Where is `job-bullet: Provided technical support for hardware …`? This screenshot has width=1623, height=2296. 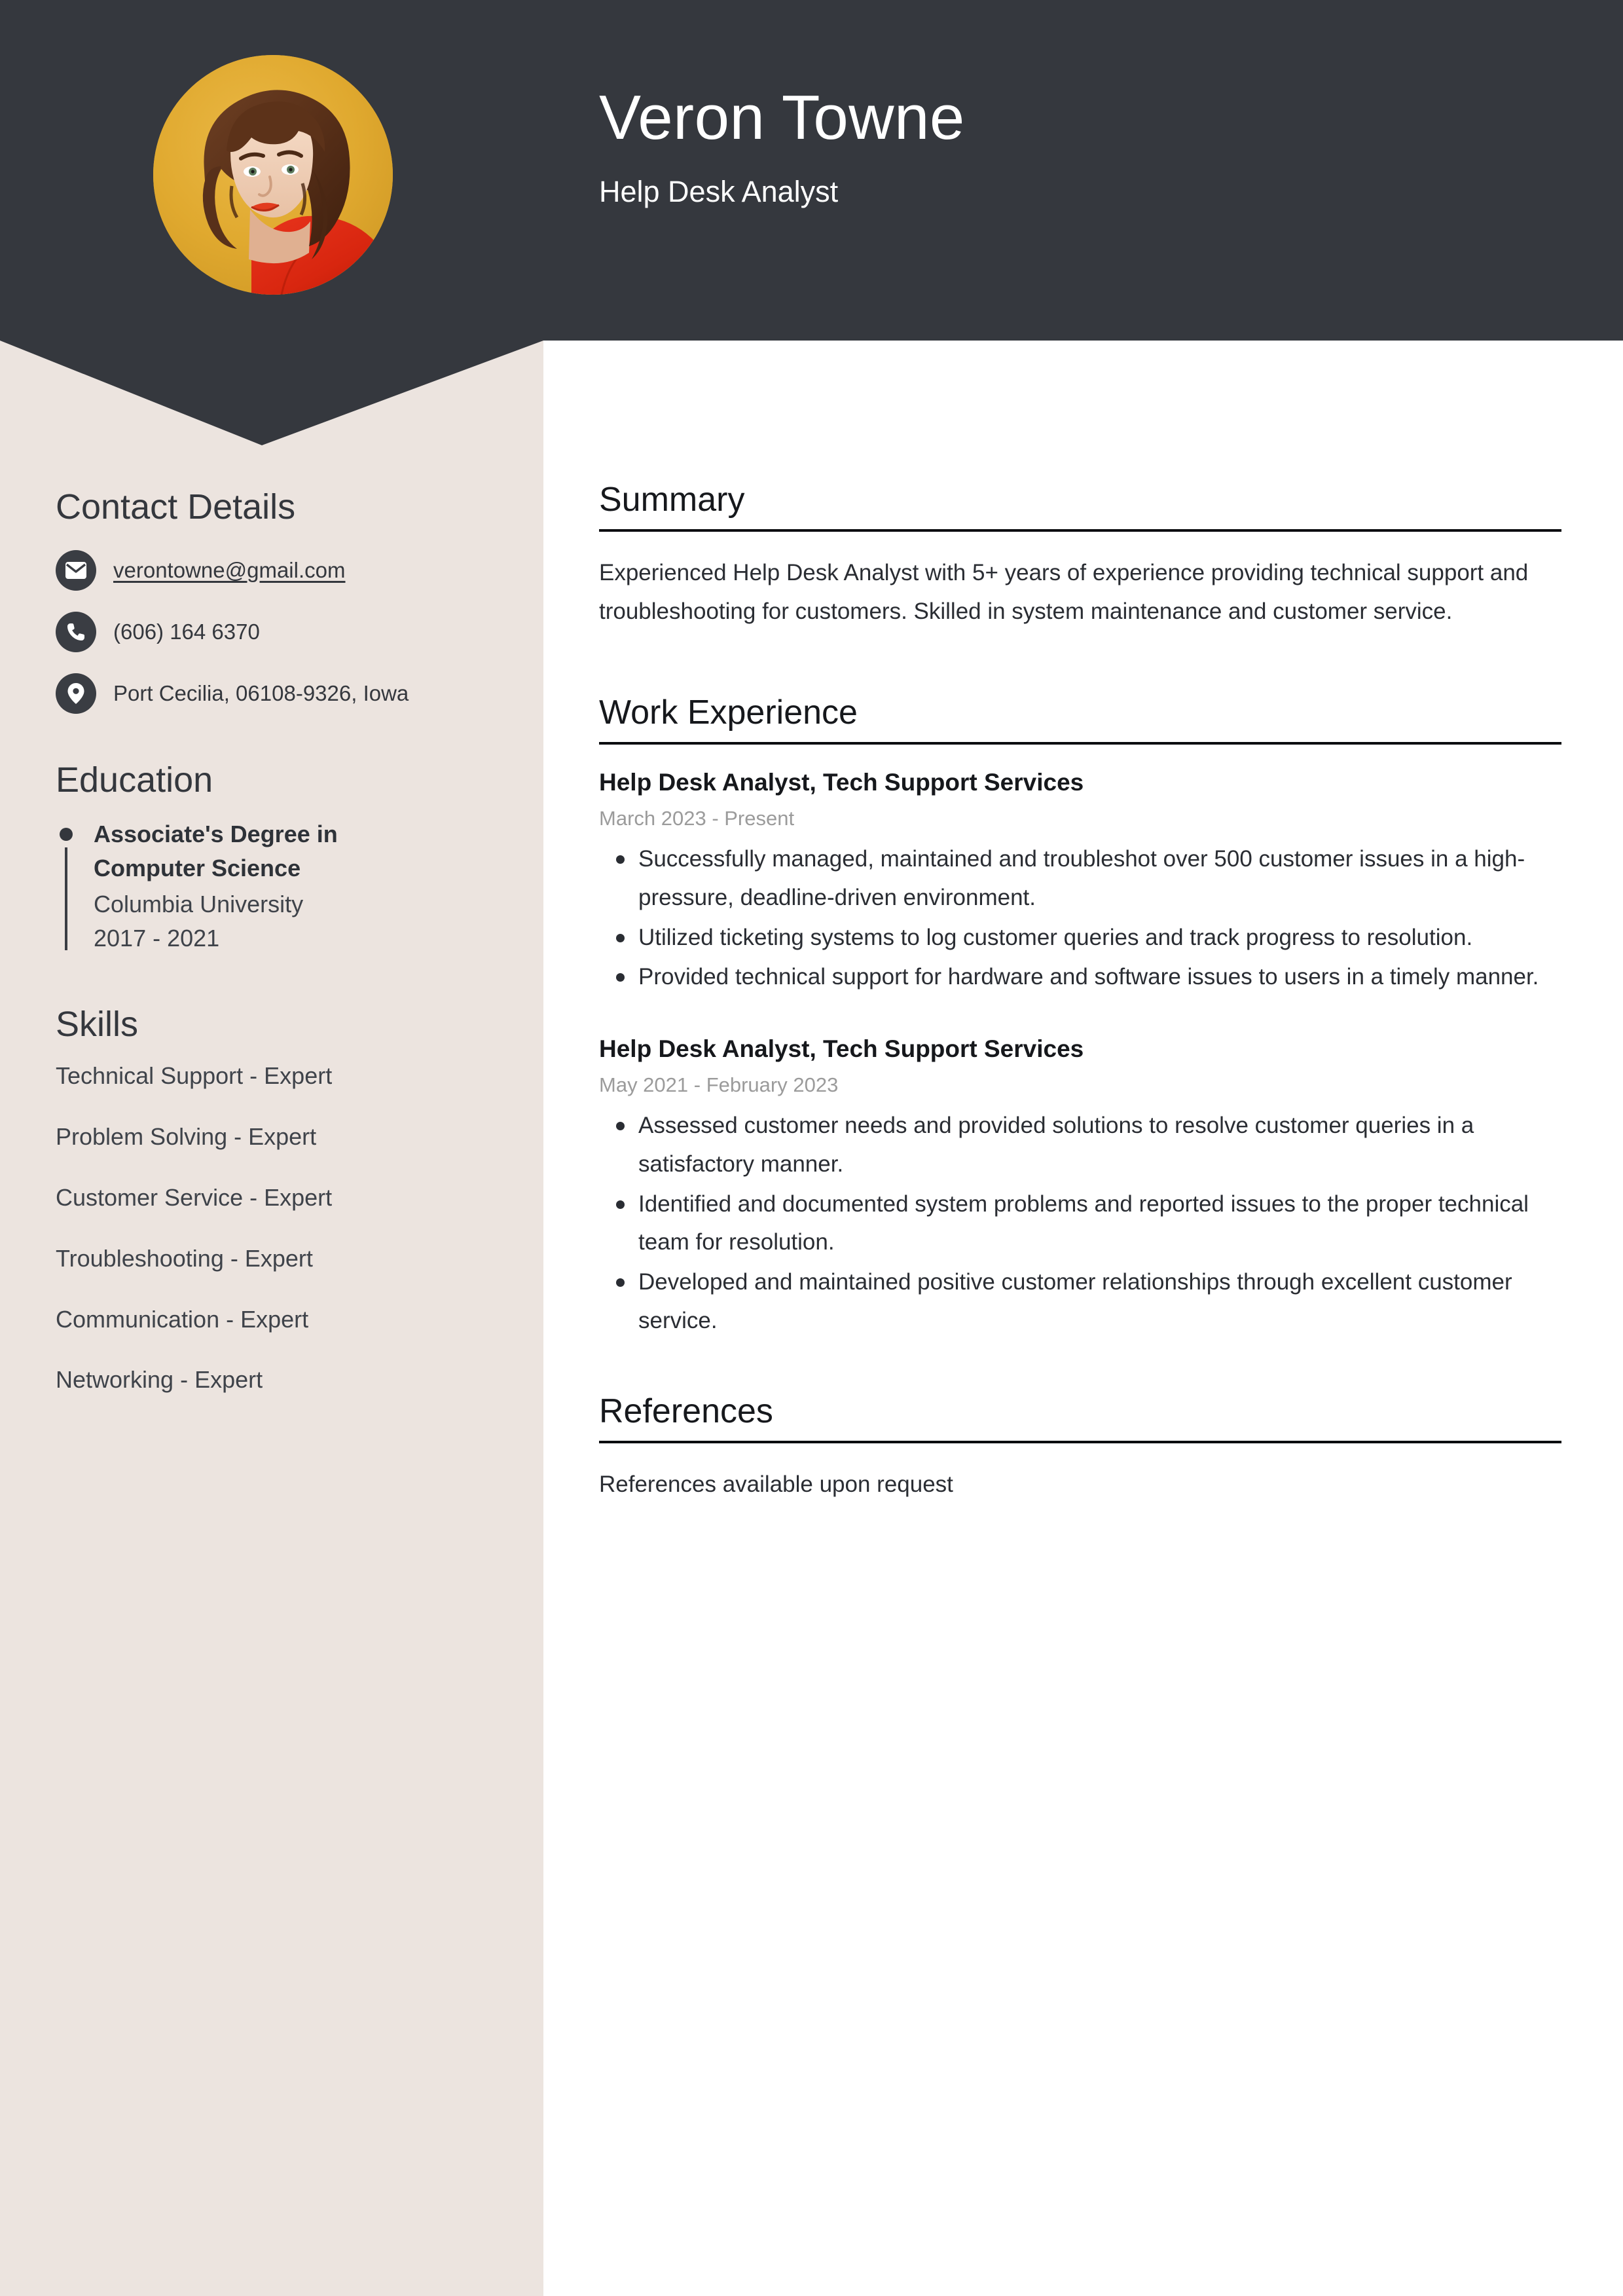
job-bullet: Provided technical support for hardware … is located at coordinates (1080, 978).